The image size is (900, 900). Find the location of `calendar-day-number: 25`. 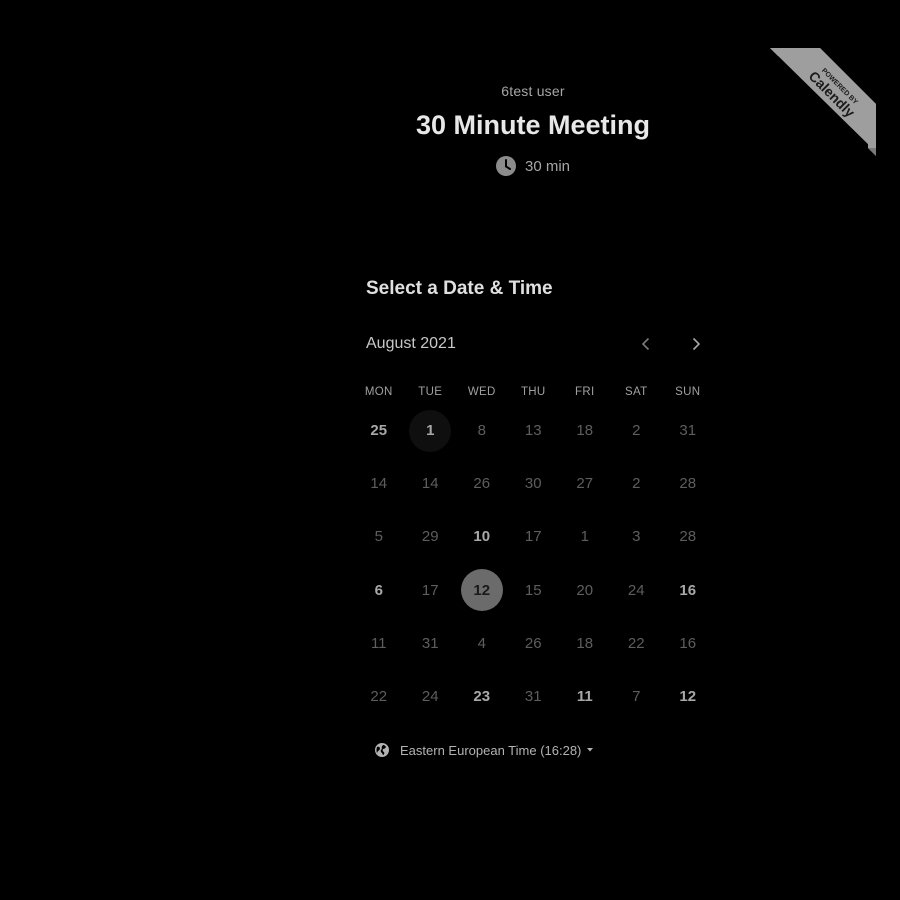

calendar-day-number: 25 is located at coordinates (379, 431).